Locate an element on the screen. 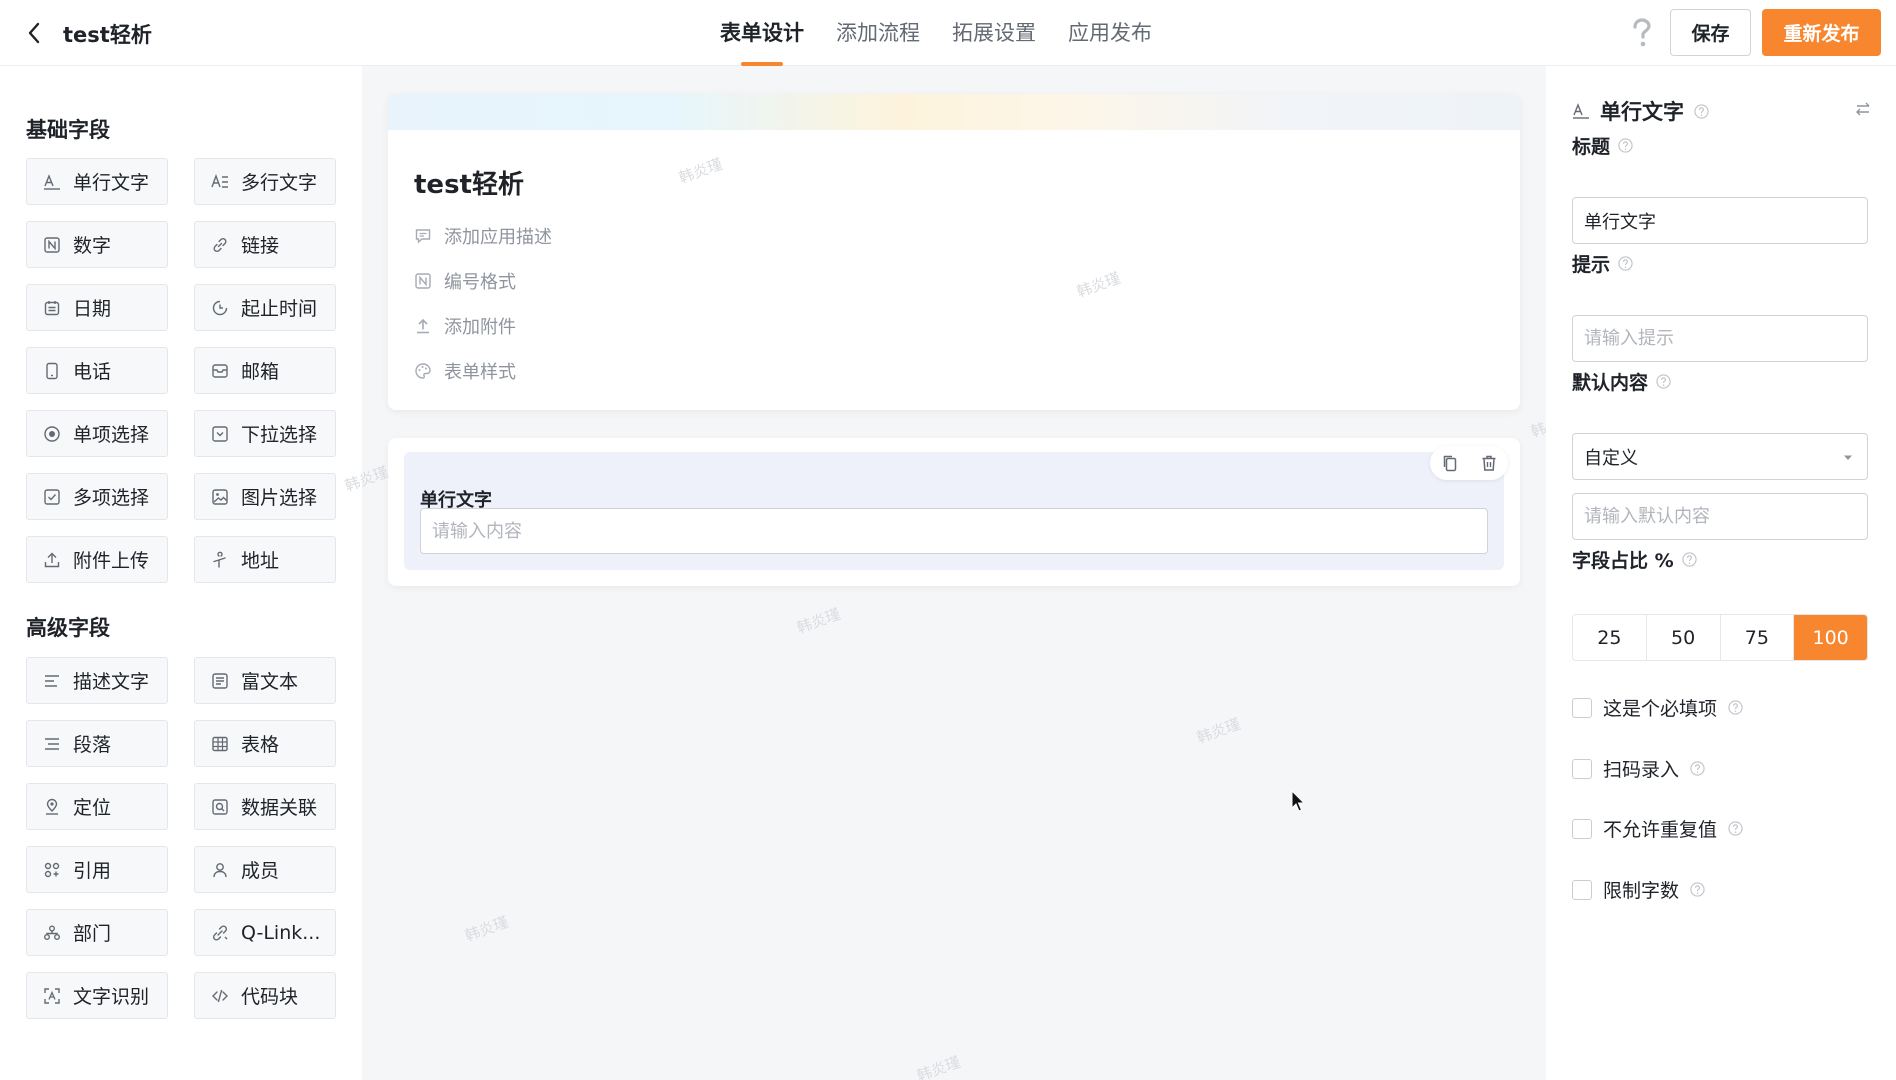 The width and height of the screenshot is (1896, 1080). field-date: 日期 is located at coordinates (97, 307).